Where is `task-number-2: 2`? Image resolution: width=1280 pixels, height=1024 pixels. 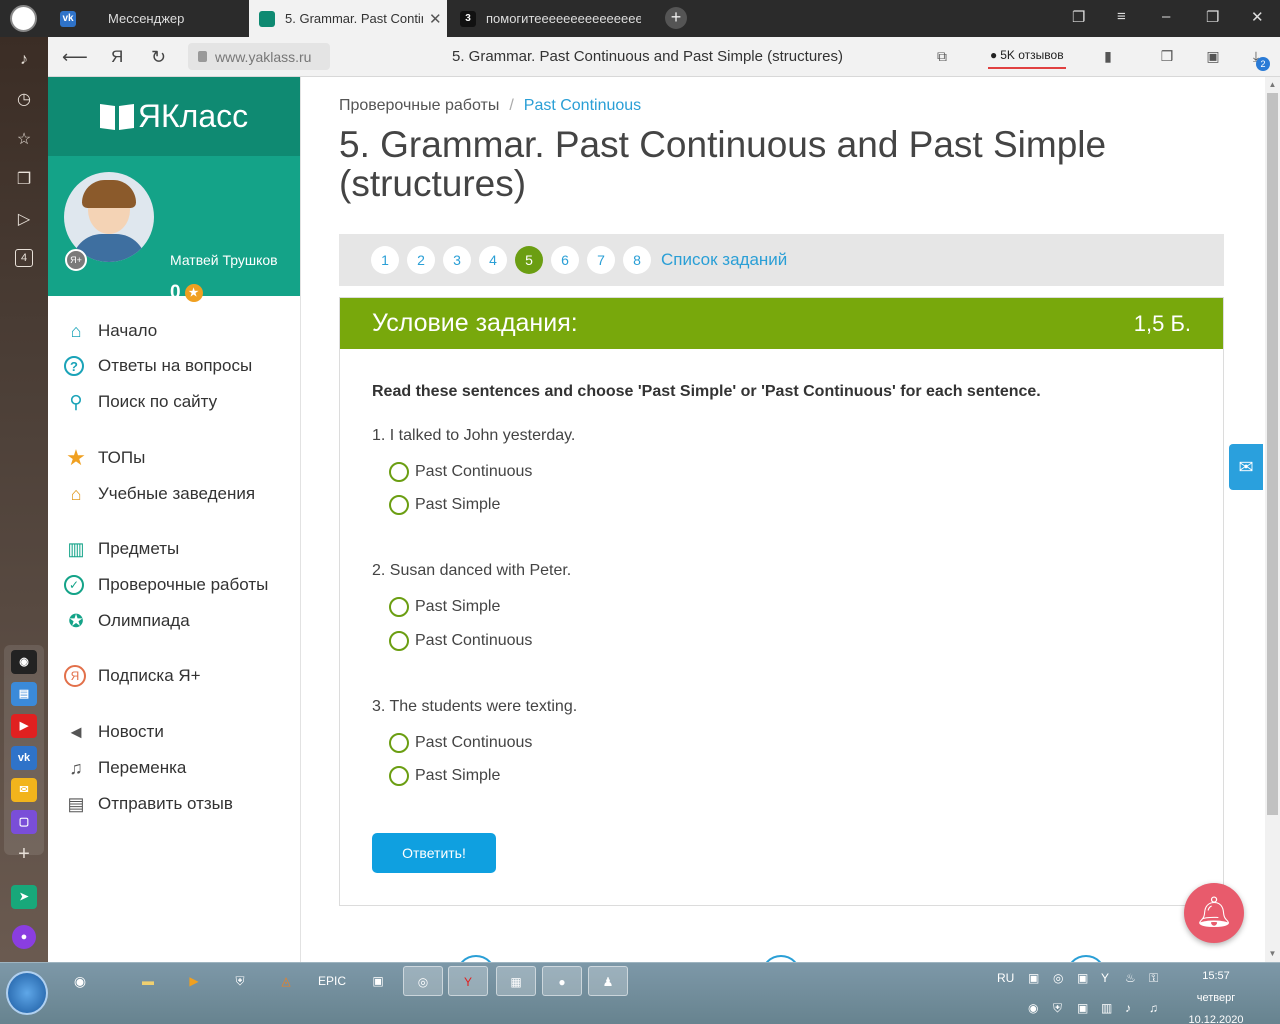
task-number-2: 2 is located at coordinates (421, 260).